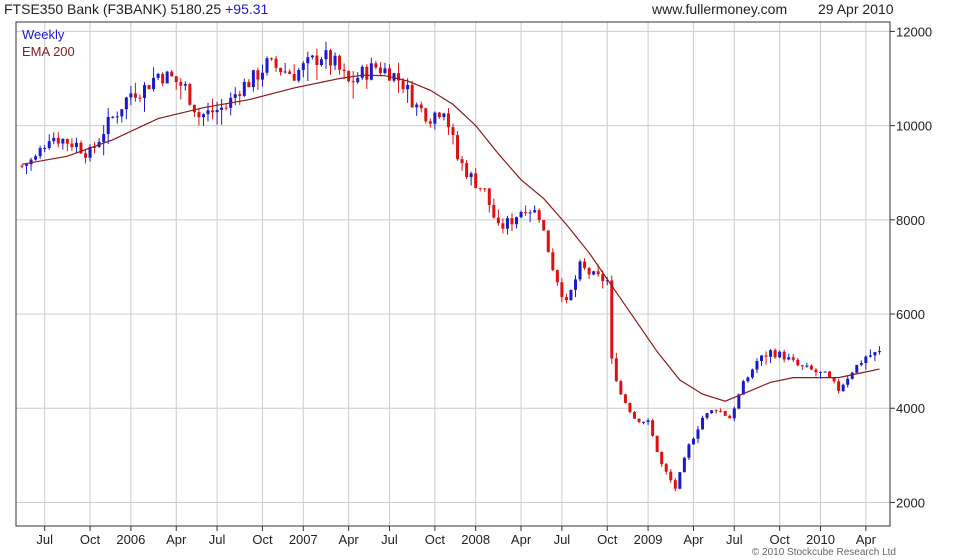  What do you see at coordinates (910, 408) in the screenshot?
I see `y-tick-label: 4000` at bounding box center [910, 408].